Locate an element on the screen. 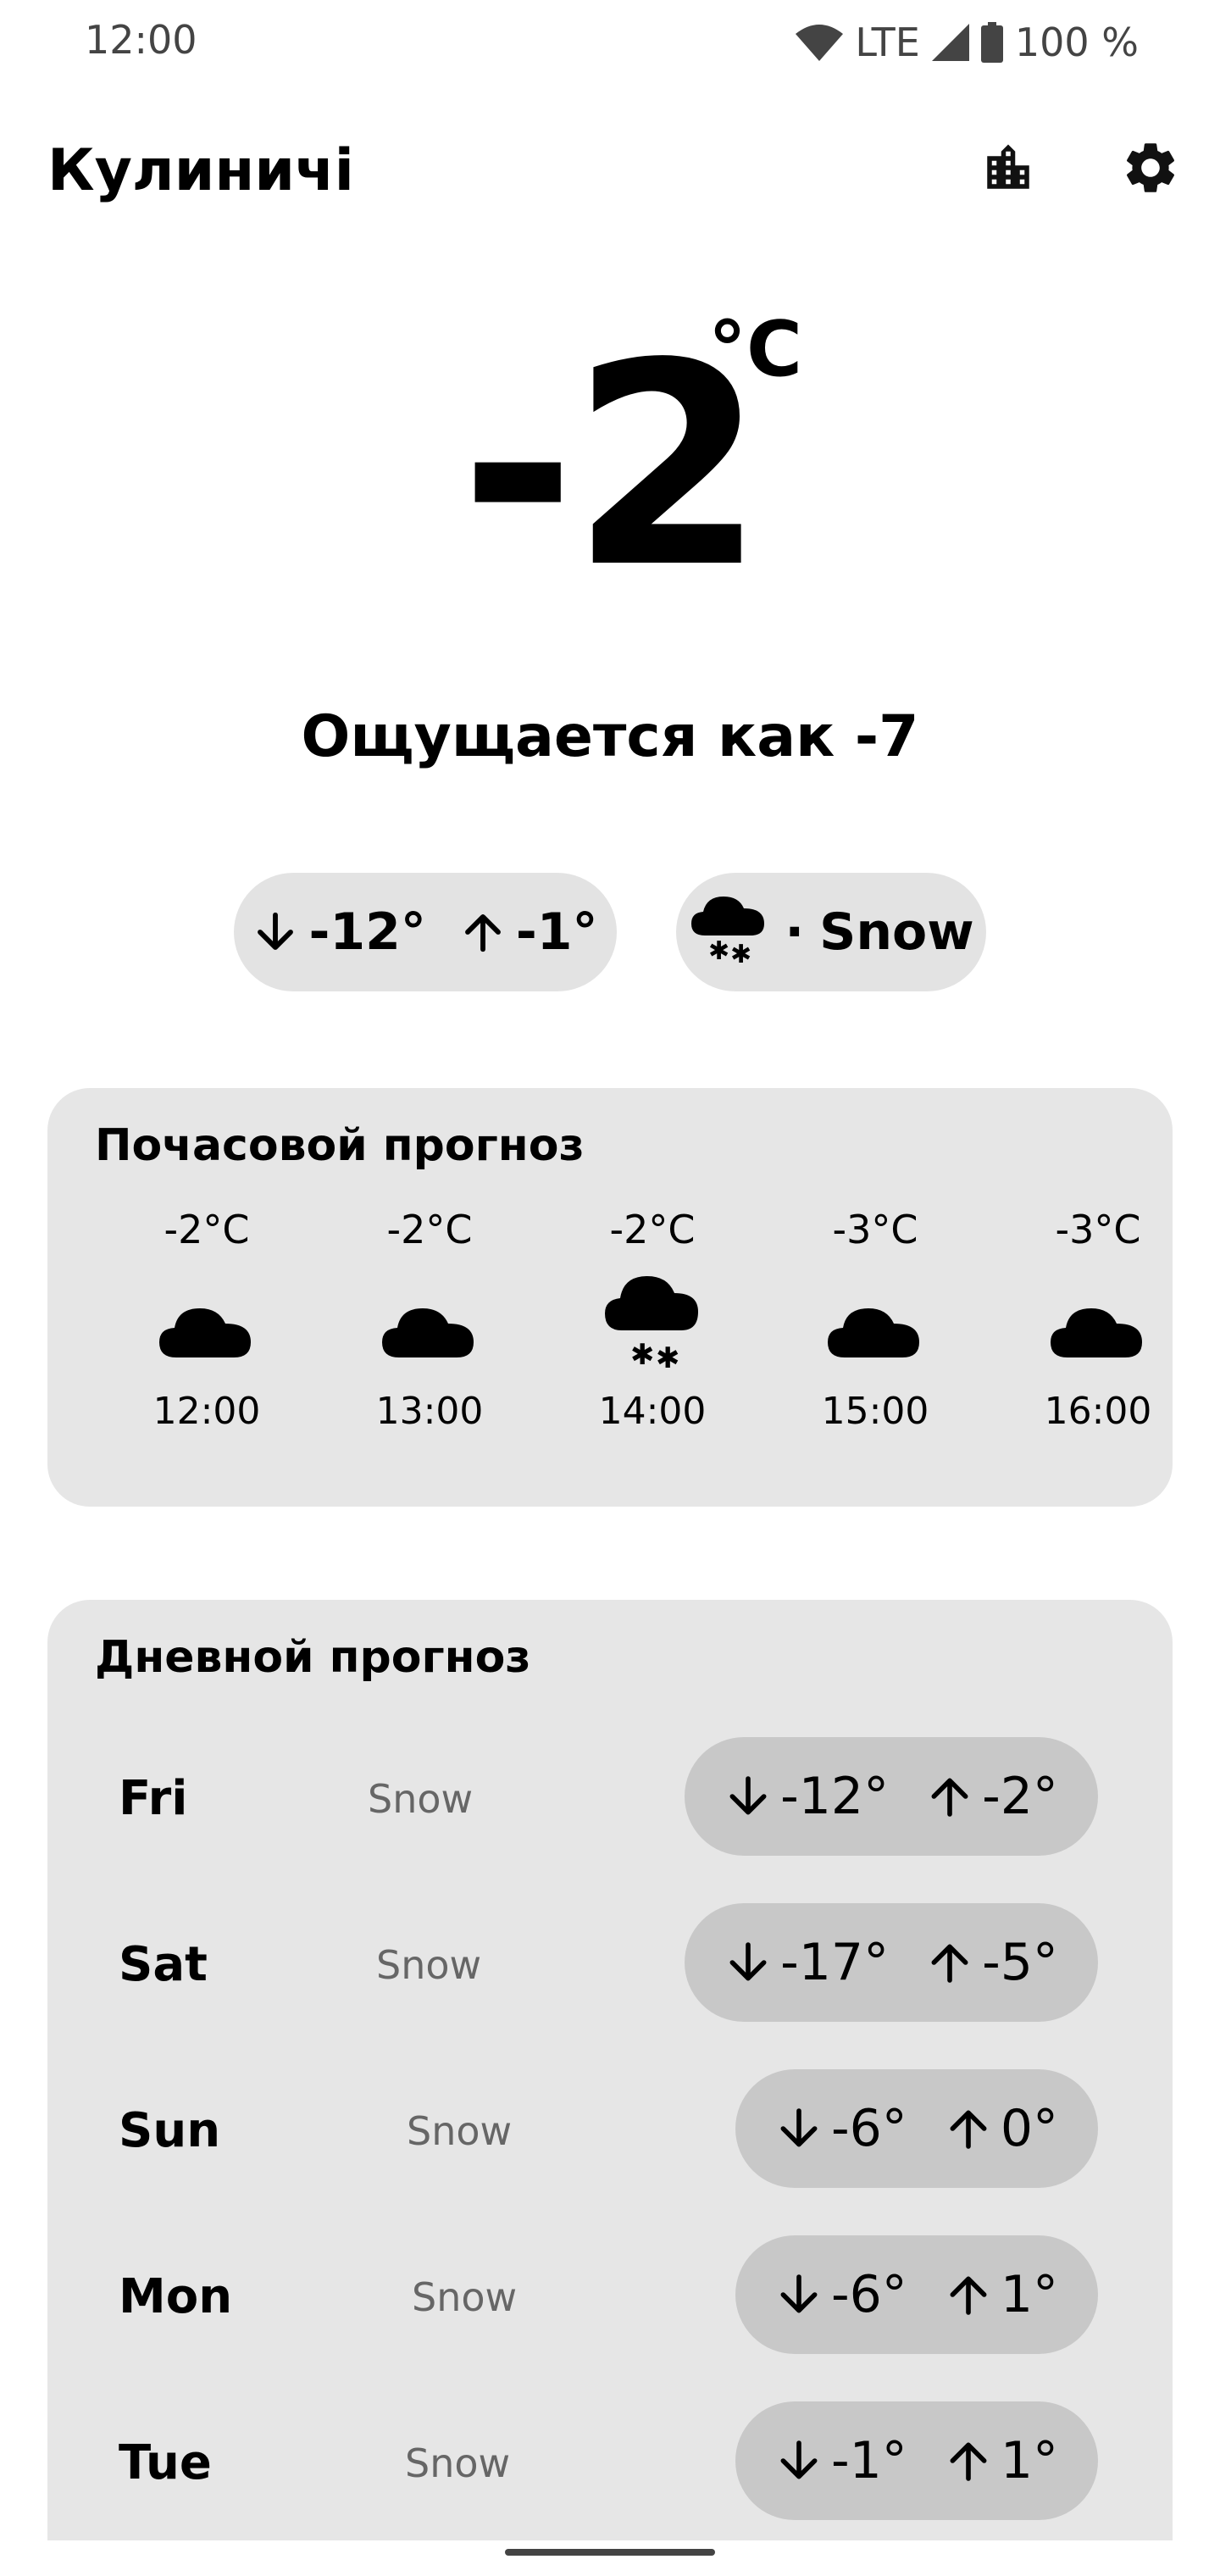 Image resolution: width=1220 pixels, height=2576 pixels. signal-icon is located at coordinates (950, 42).